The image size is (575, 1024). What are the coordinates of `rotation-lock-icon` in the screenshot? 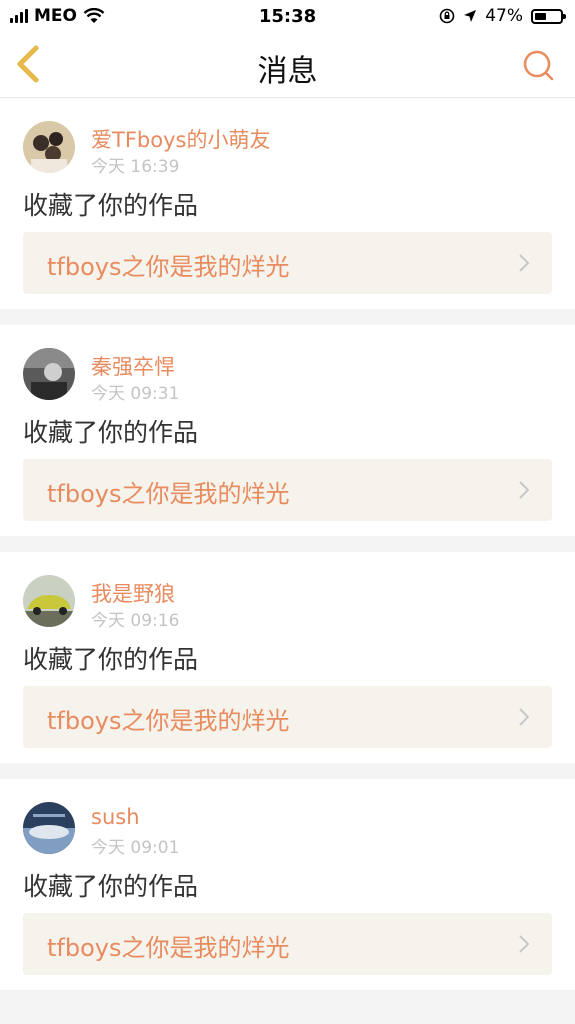 It's located at (447, 16).